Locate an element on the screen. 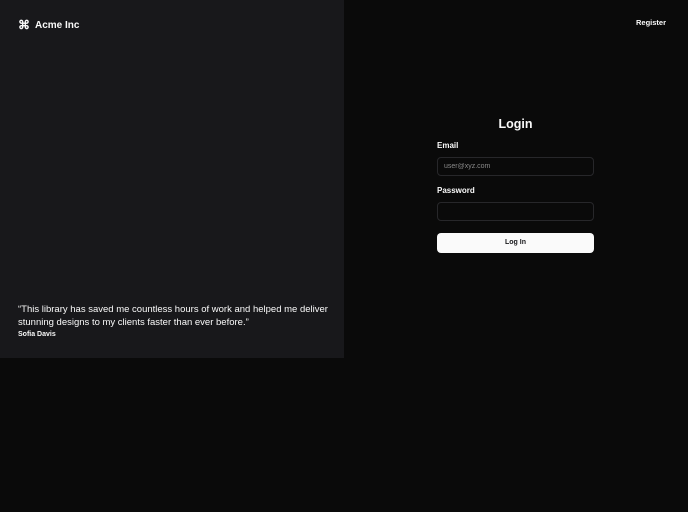 The height and width of the screenshot is (512, 688). email-label: Email is located at coordinates (448, 145).